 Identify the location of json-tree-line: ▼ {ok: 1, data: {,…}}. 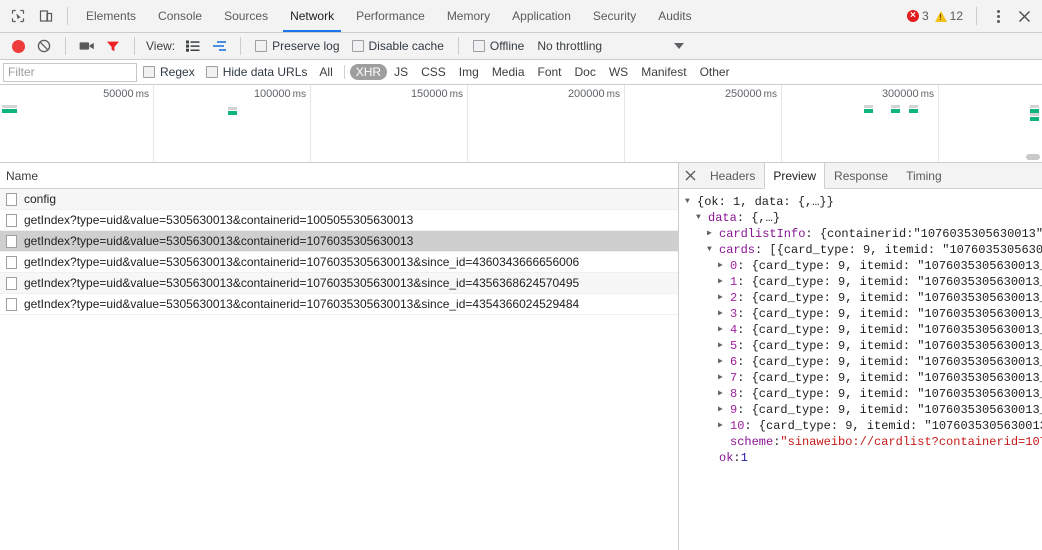
(863, 202).